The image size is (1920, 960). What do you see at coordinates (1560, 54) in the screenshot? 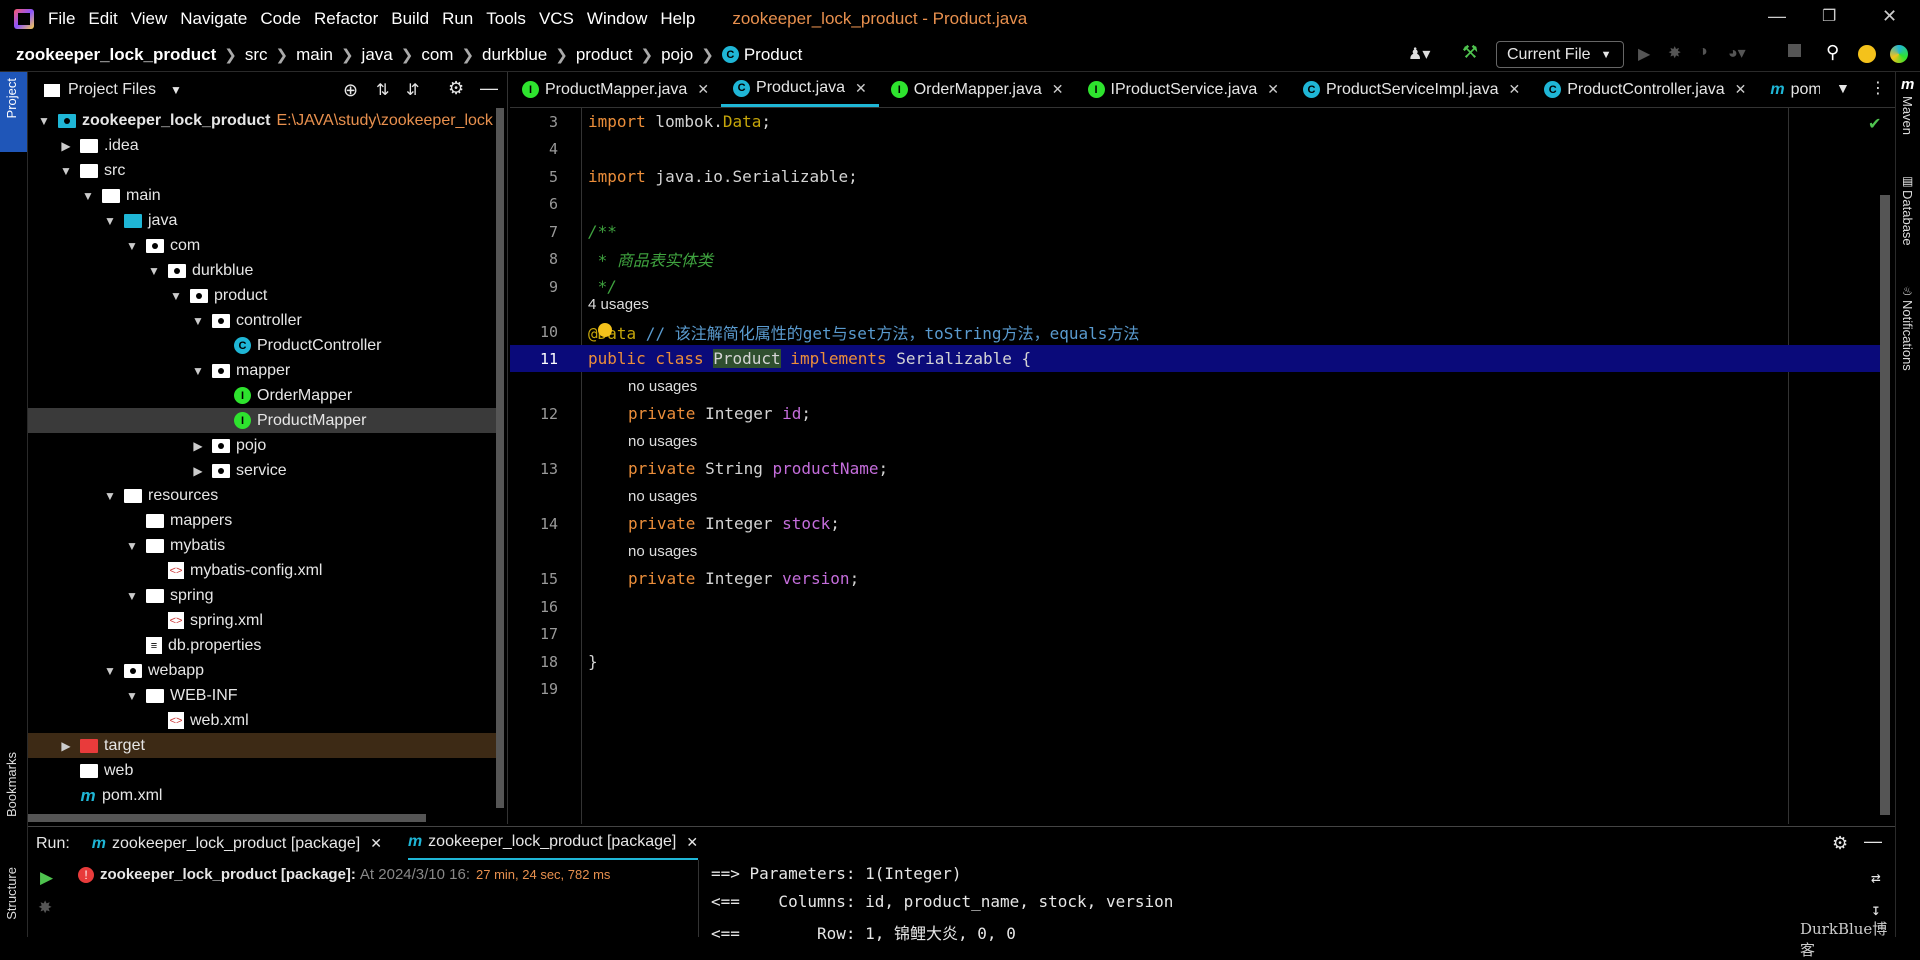
I see `run-config-select: Current File ▼` at bounding box center [1560, 54].